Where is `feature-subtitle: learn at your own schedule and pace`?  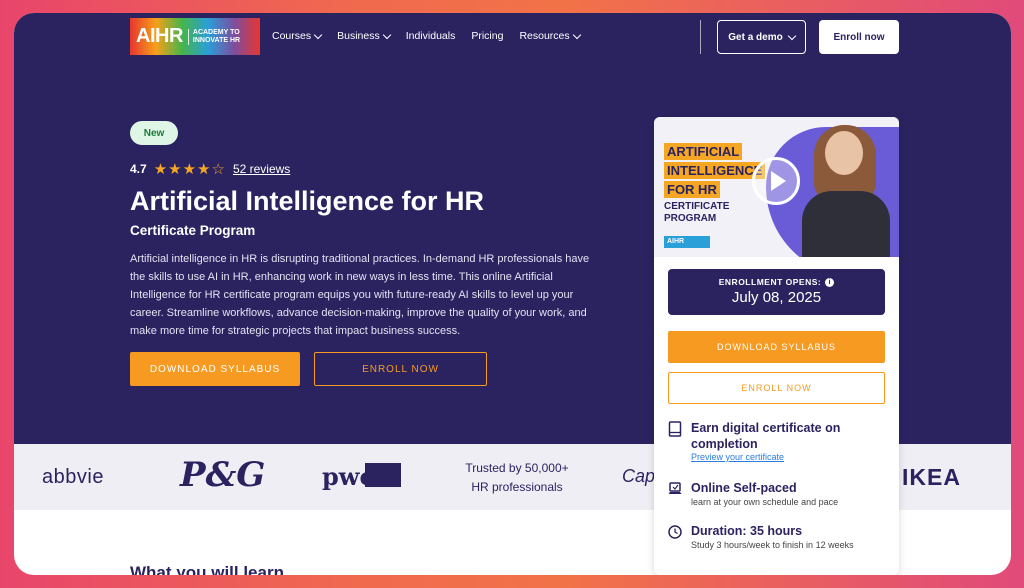
feature-subtitle: learn at your own schedule and pace is located at coordinates (765, 502).